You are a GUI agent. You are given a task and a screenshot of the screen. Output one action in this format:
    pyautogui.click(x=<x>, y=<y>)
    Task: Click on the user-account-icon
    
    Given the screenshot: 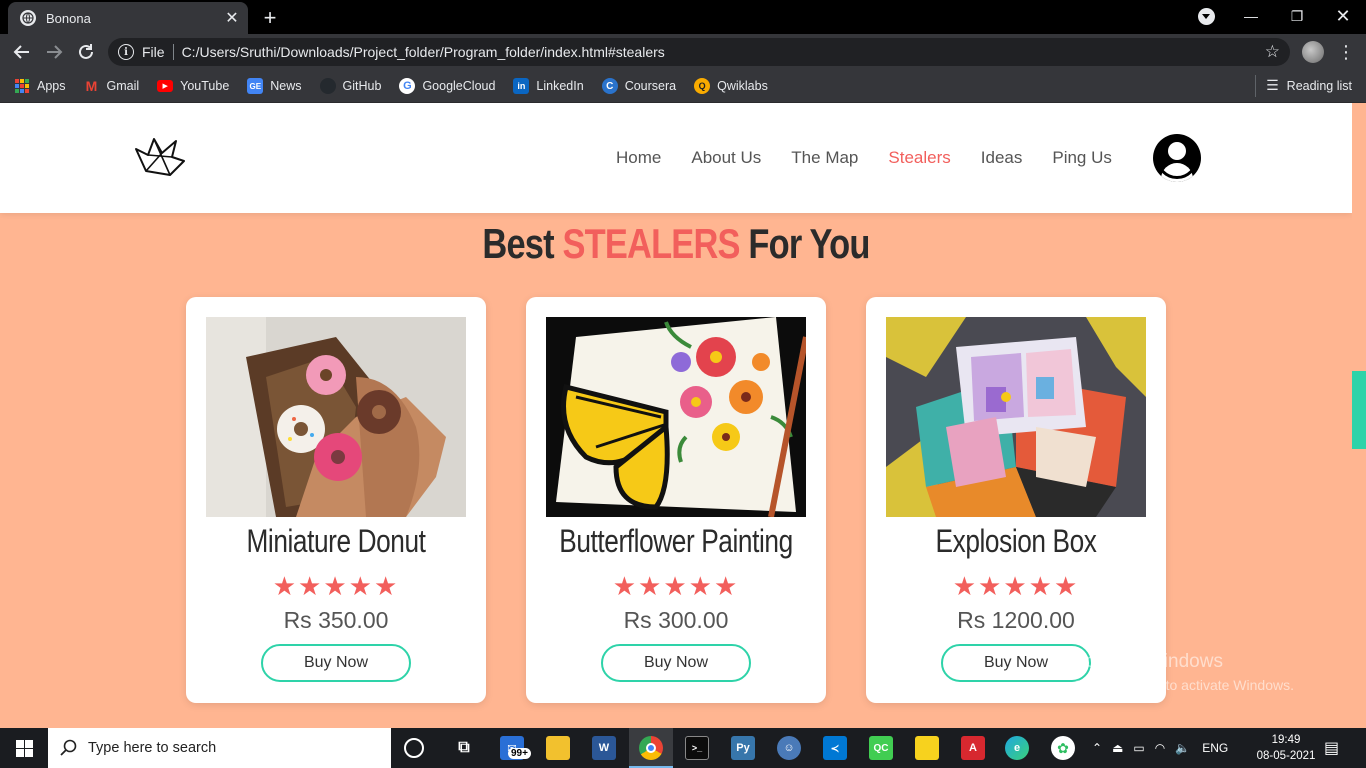 What is the action you would take?
    pyautogui.click(x=1177, y=158)
    